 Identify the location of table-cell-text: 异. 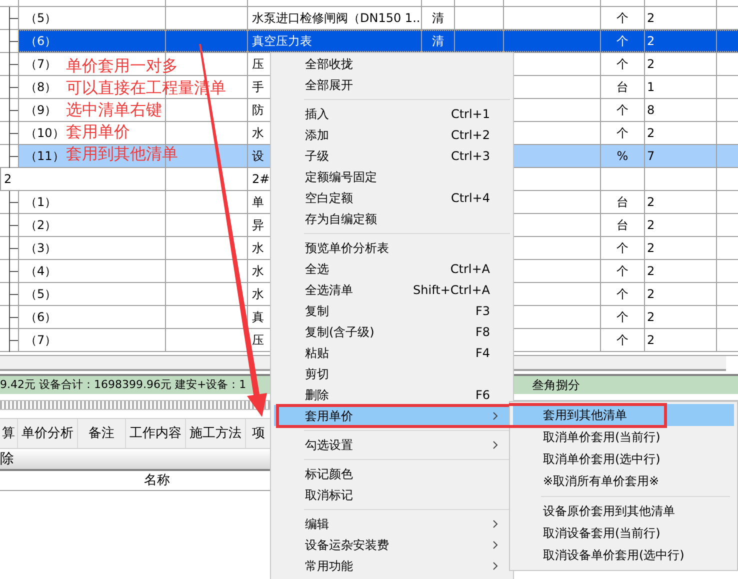
(257, 225).